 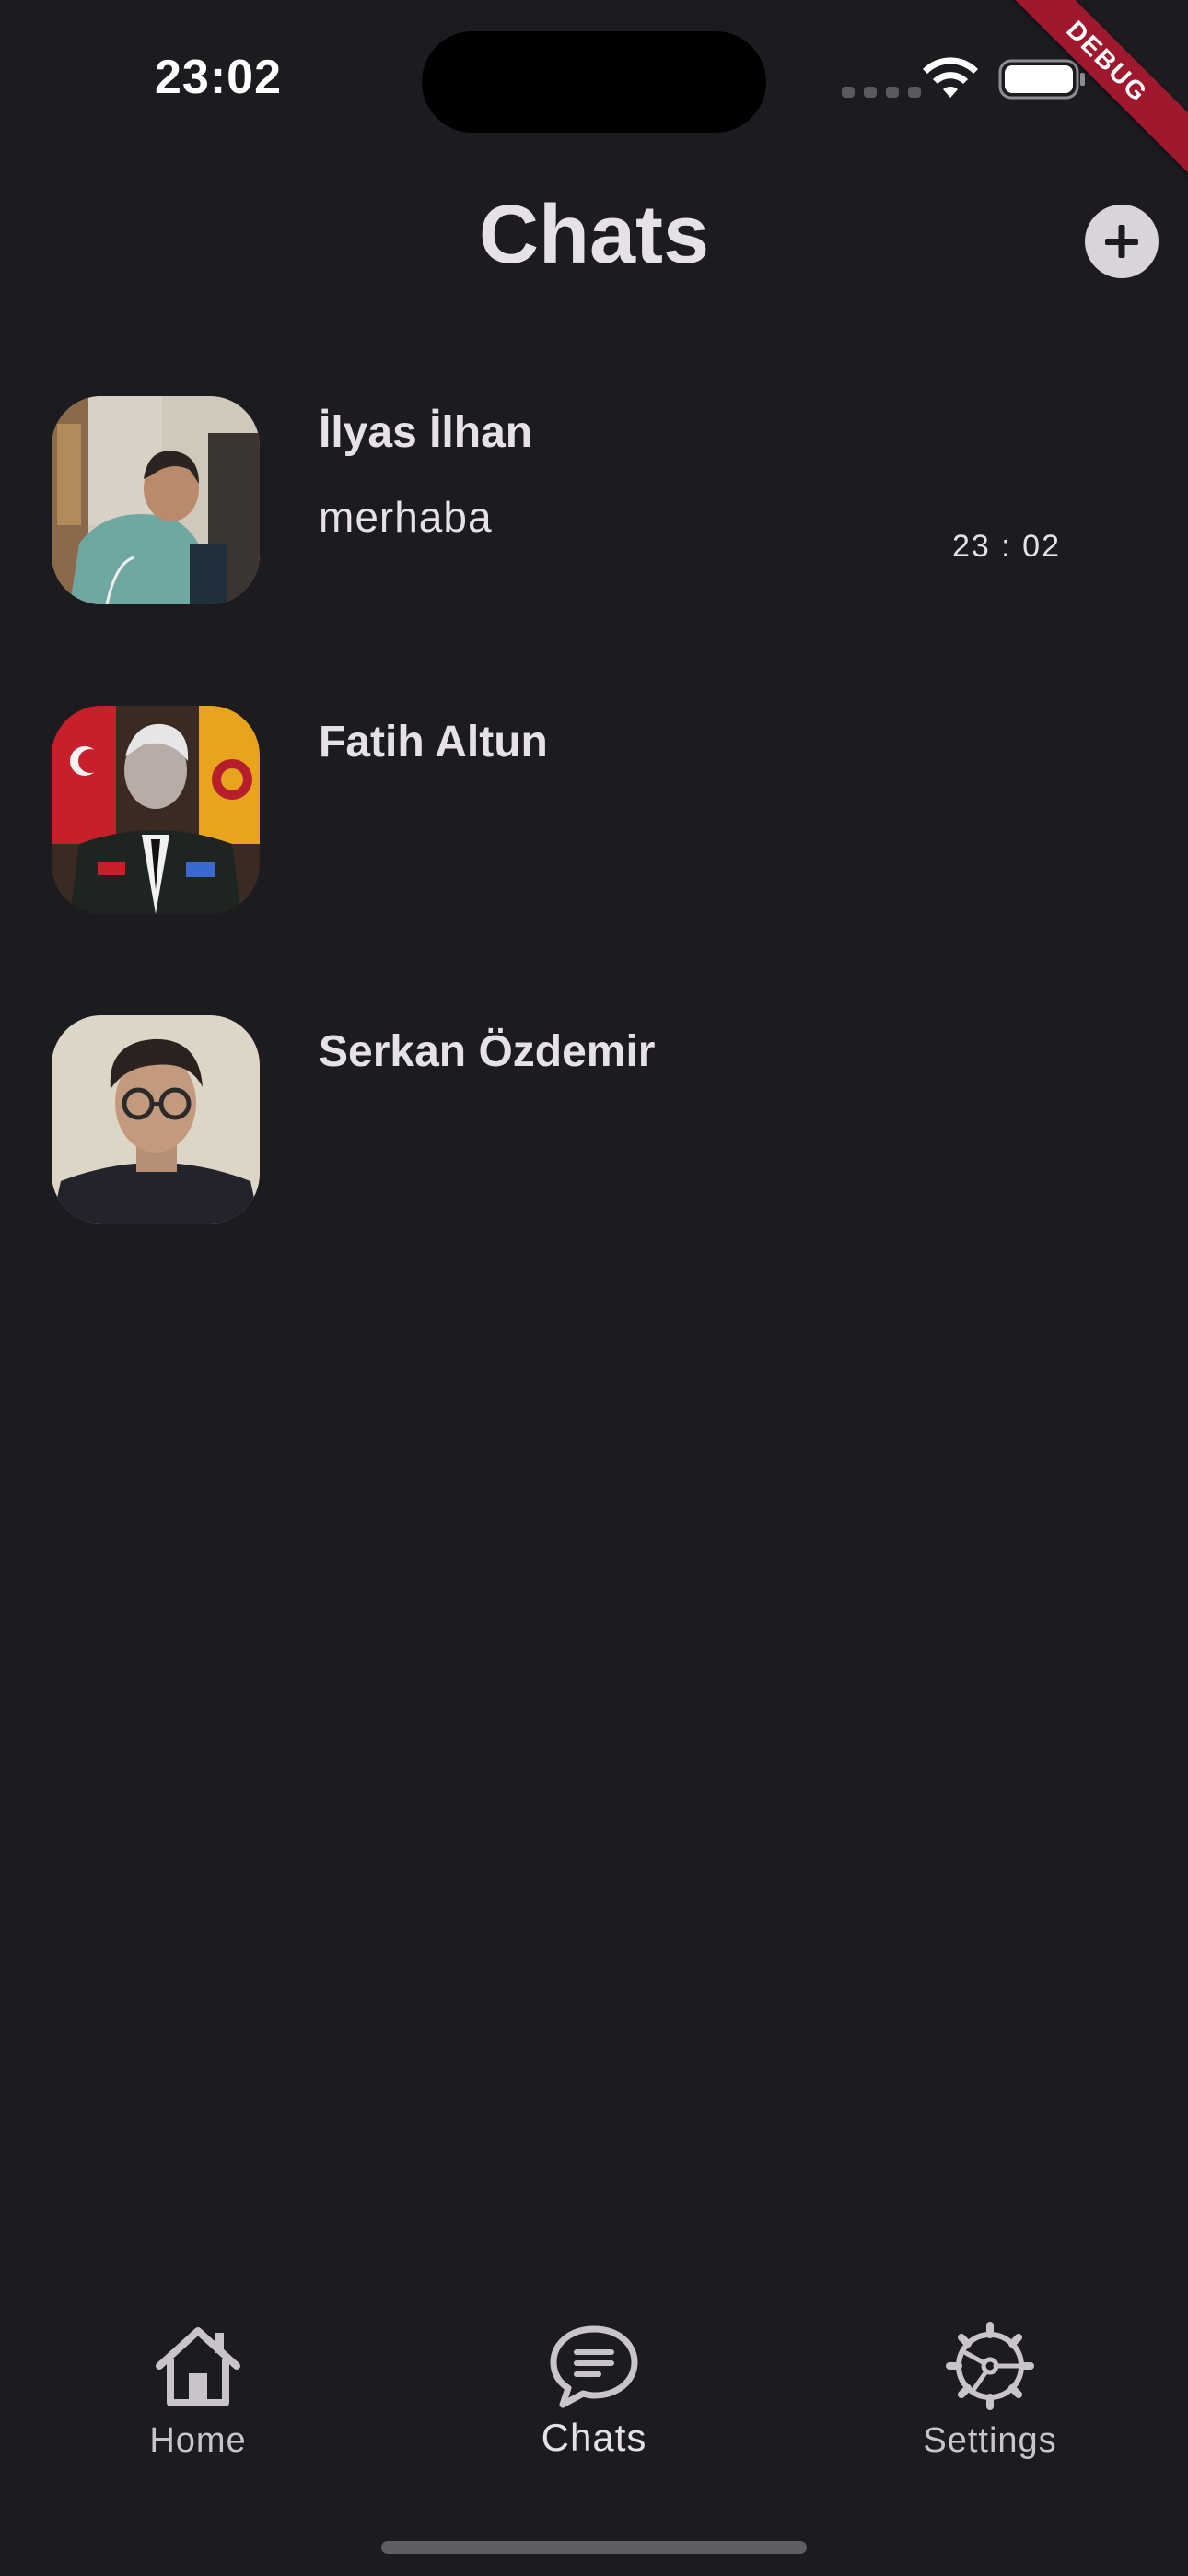 What do you see at coordinates (406, 517) in the screenshot?
I see `chat-last-message: merhaba` at bounding box center [406, 517].